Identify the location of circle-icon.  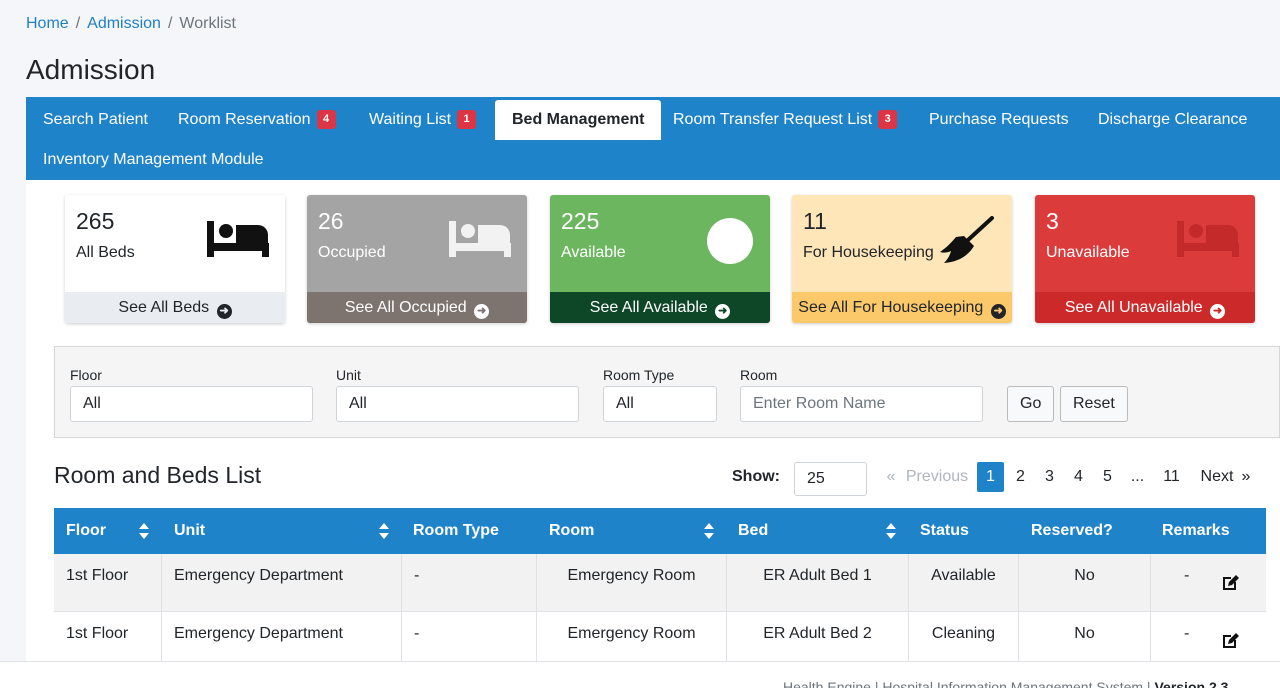
(730, 241).